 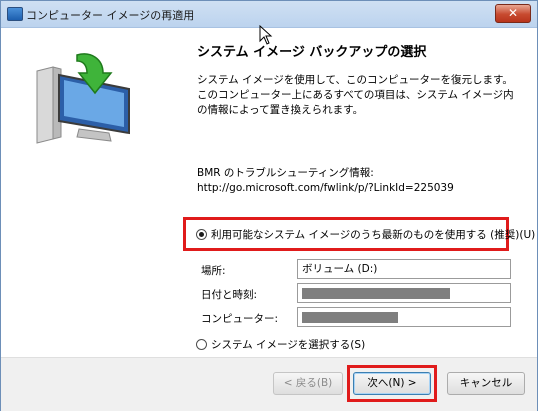 What do you see at coordinates (486, 383) in the screenshot?
I see `cancel-button: キャンセル` at bounding box center [486, 383].